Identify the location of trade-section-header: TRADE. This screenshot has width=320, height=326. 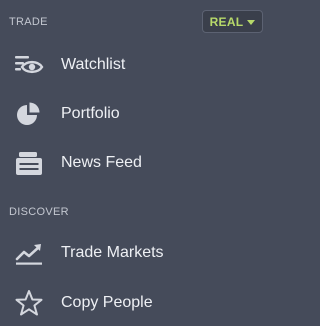
(28, 22).